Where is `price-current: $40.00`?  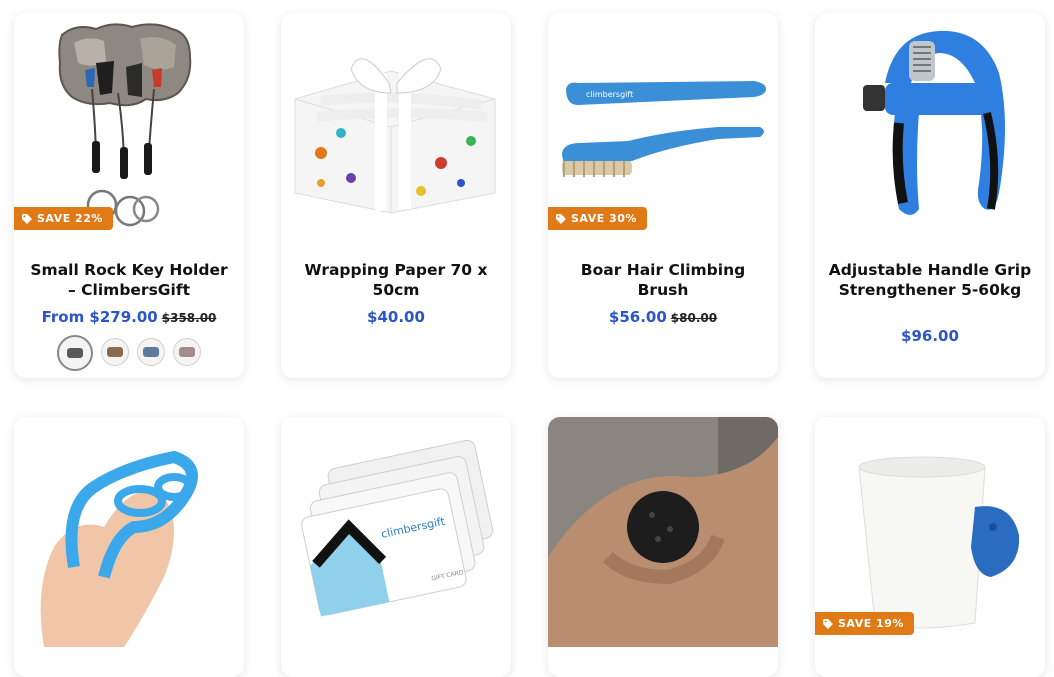
price-current: $40.00 is located at coordinates (396, 317).